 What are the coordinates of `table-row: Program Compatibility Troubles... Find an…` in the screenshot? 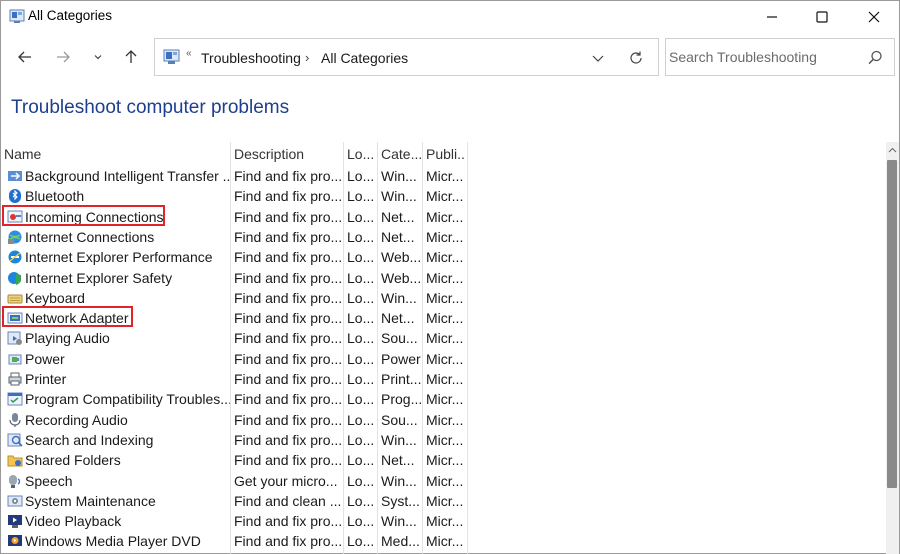 It's located at (237, 399).